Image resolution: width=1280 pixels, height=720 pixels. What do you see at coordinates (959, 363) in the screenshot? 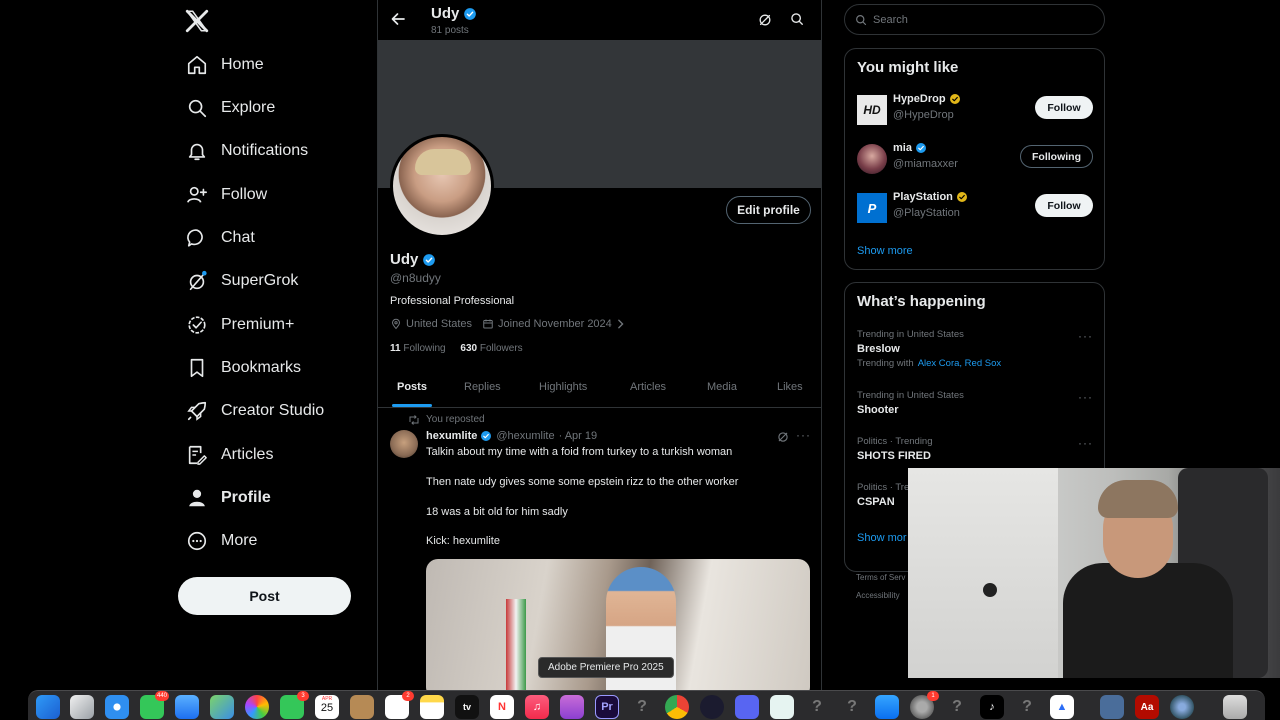
I see `trend-with-links: Alex Cora, Red Sox` at bounding box center [959, 363].